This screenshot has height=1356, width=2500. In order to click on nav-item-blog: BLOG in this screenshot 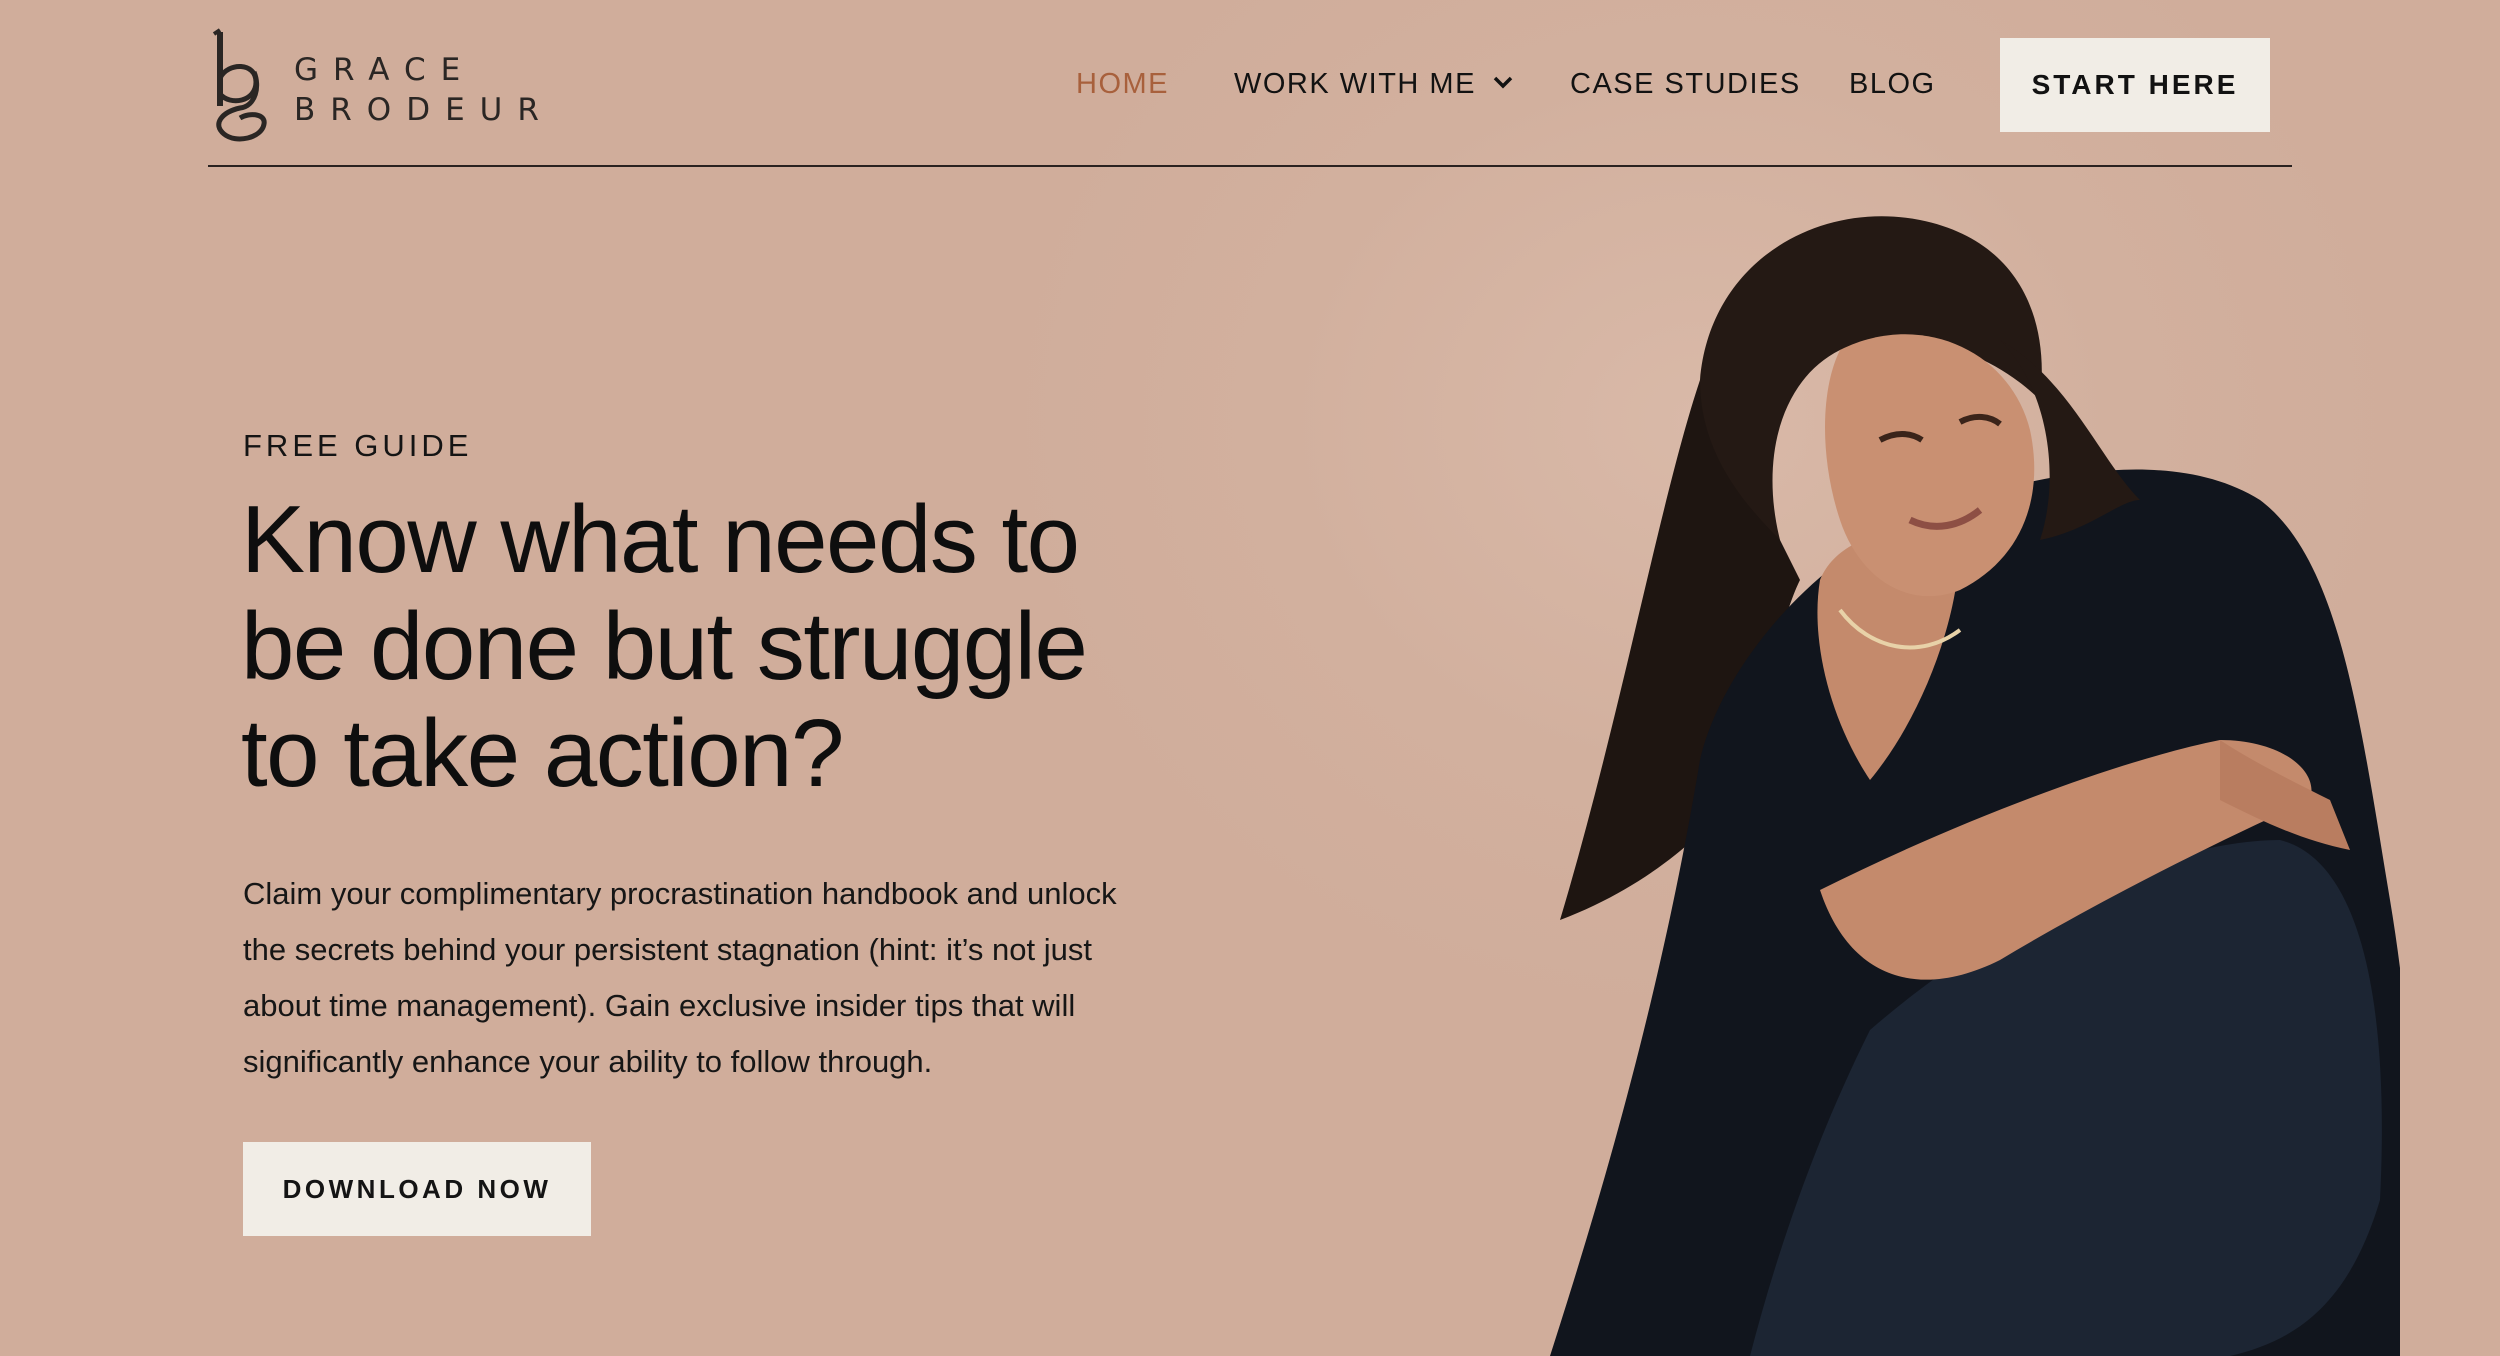, I will do `click(1892, 84)`.